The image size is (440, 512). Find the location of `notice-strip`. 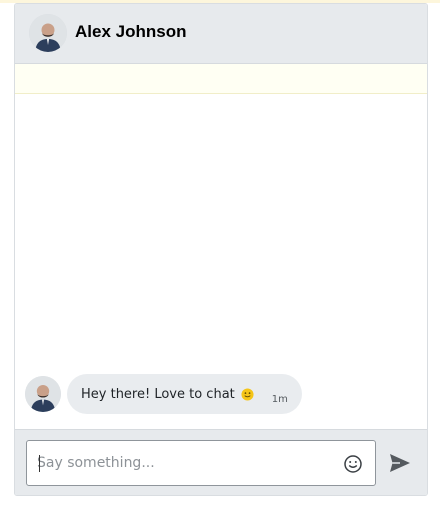

notice-strip is located at coordinates (221, 79).